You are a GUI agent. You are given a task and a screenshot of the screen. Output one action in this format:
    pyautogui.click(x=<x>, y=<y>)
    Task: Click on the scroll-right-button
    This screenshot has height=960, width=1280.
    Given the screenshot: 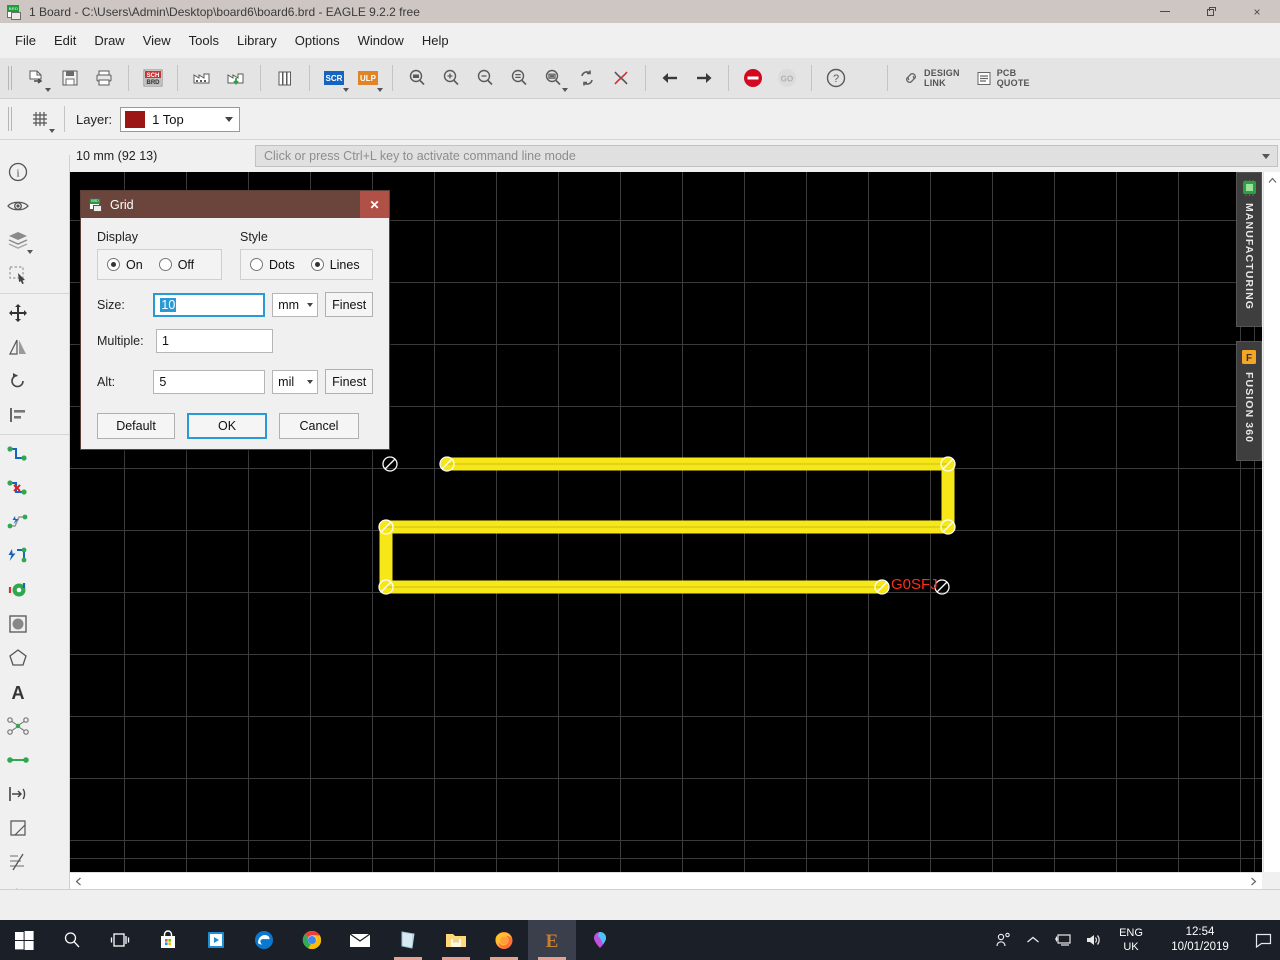 What is the action you would take?
    pyautogui.click(x=1253, y=881)
    